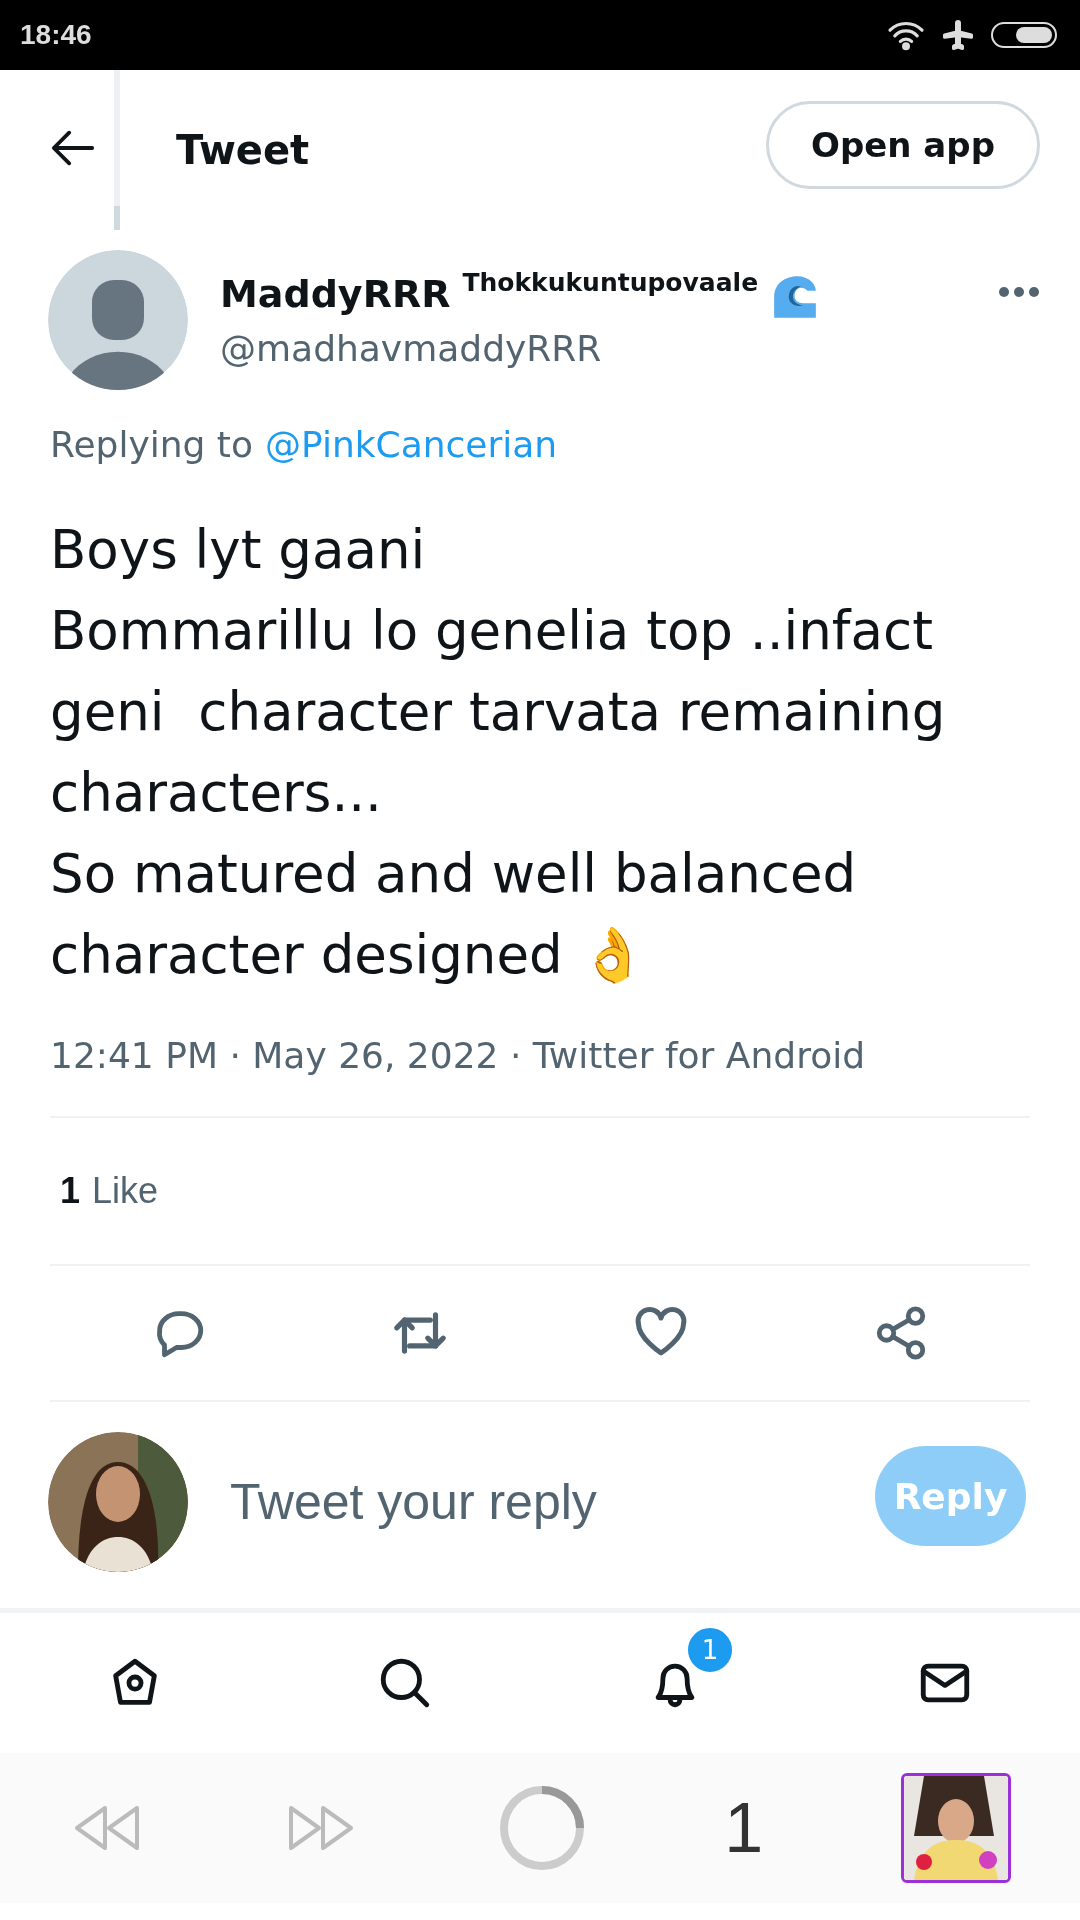 This screenshot has width=1080, height=1920. What do you see at coordinates (335, 293) in the screenshot?
I see `author-name: MaddyRRR` at bounding box center [335, 293].